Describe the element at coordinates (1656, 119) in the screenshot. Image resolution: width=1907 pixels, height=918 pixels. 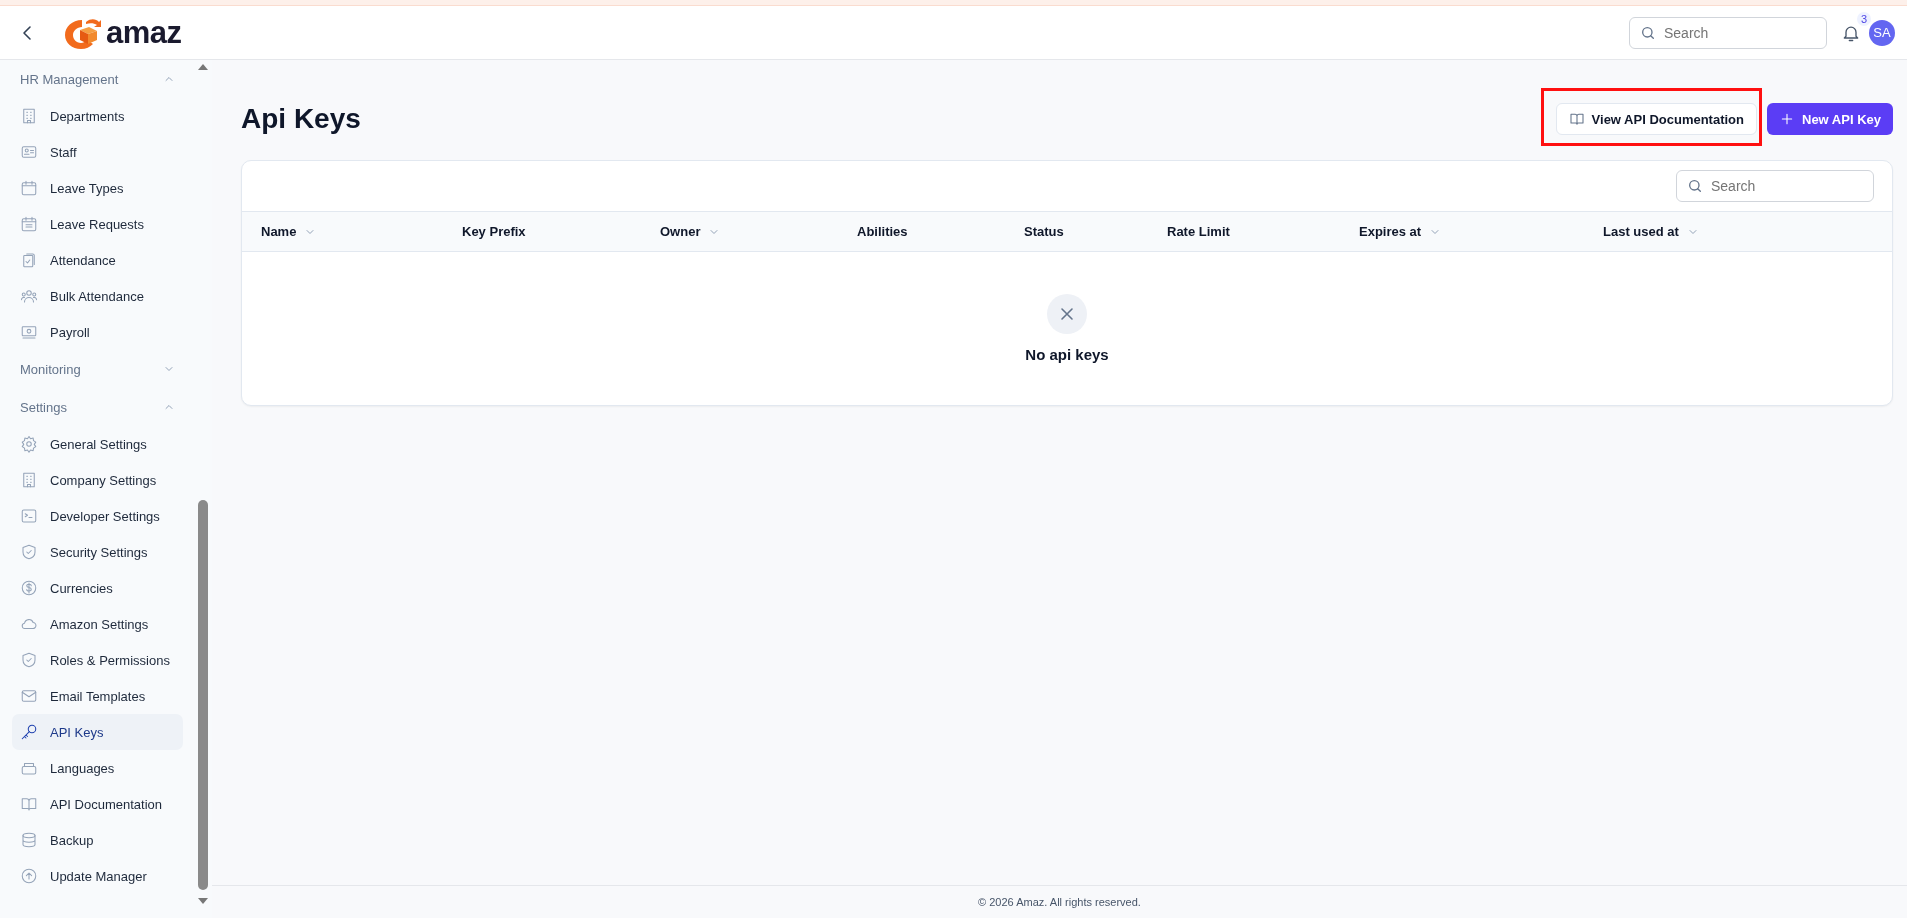
I see `documentation-button: View API Documentation` at that location.